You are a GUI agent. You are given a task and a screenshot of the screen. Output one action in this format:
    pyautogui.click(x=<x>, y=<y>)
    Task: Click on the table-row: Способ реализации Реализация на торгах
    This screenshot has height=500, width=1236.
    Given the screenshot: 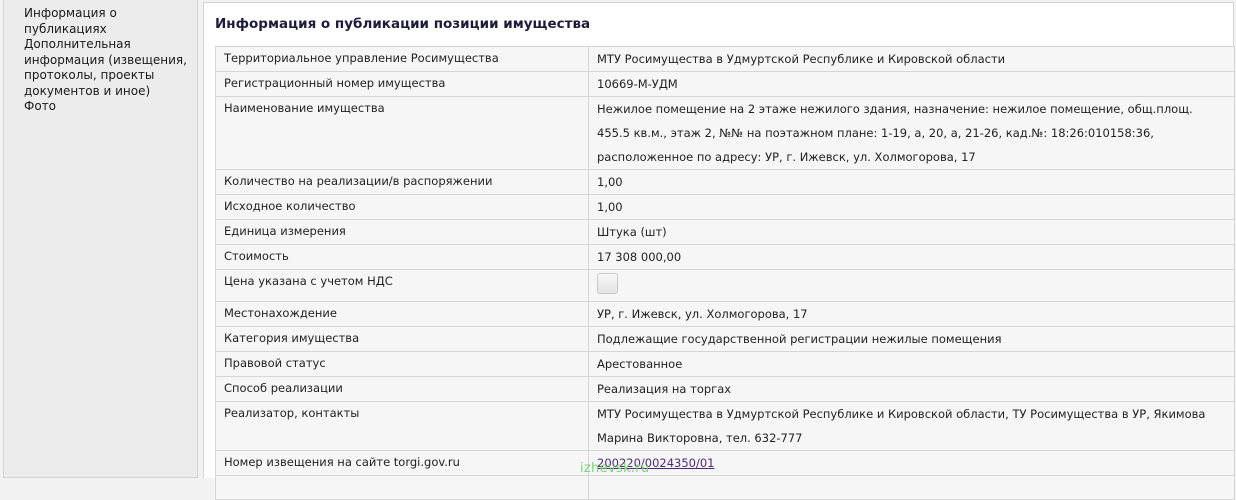 What is the action you would take?
    pyautogui.click(x=725, y=389)
    